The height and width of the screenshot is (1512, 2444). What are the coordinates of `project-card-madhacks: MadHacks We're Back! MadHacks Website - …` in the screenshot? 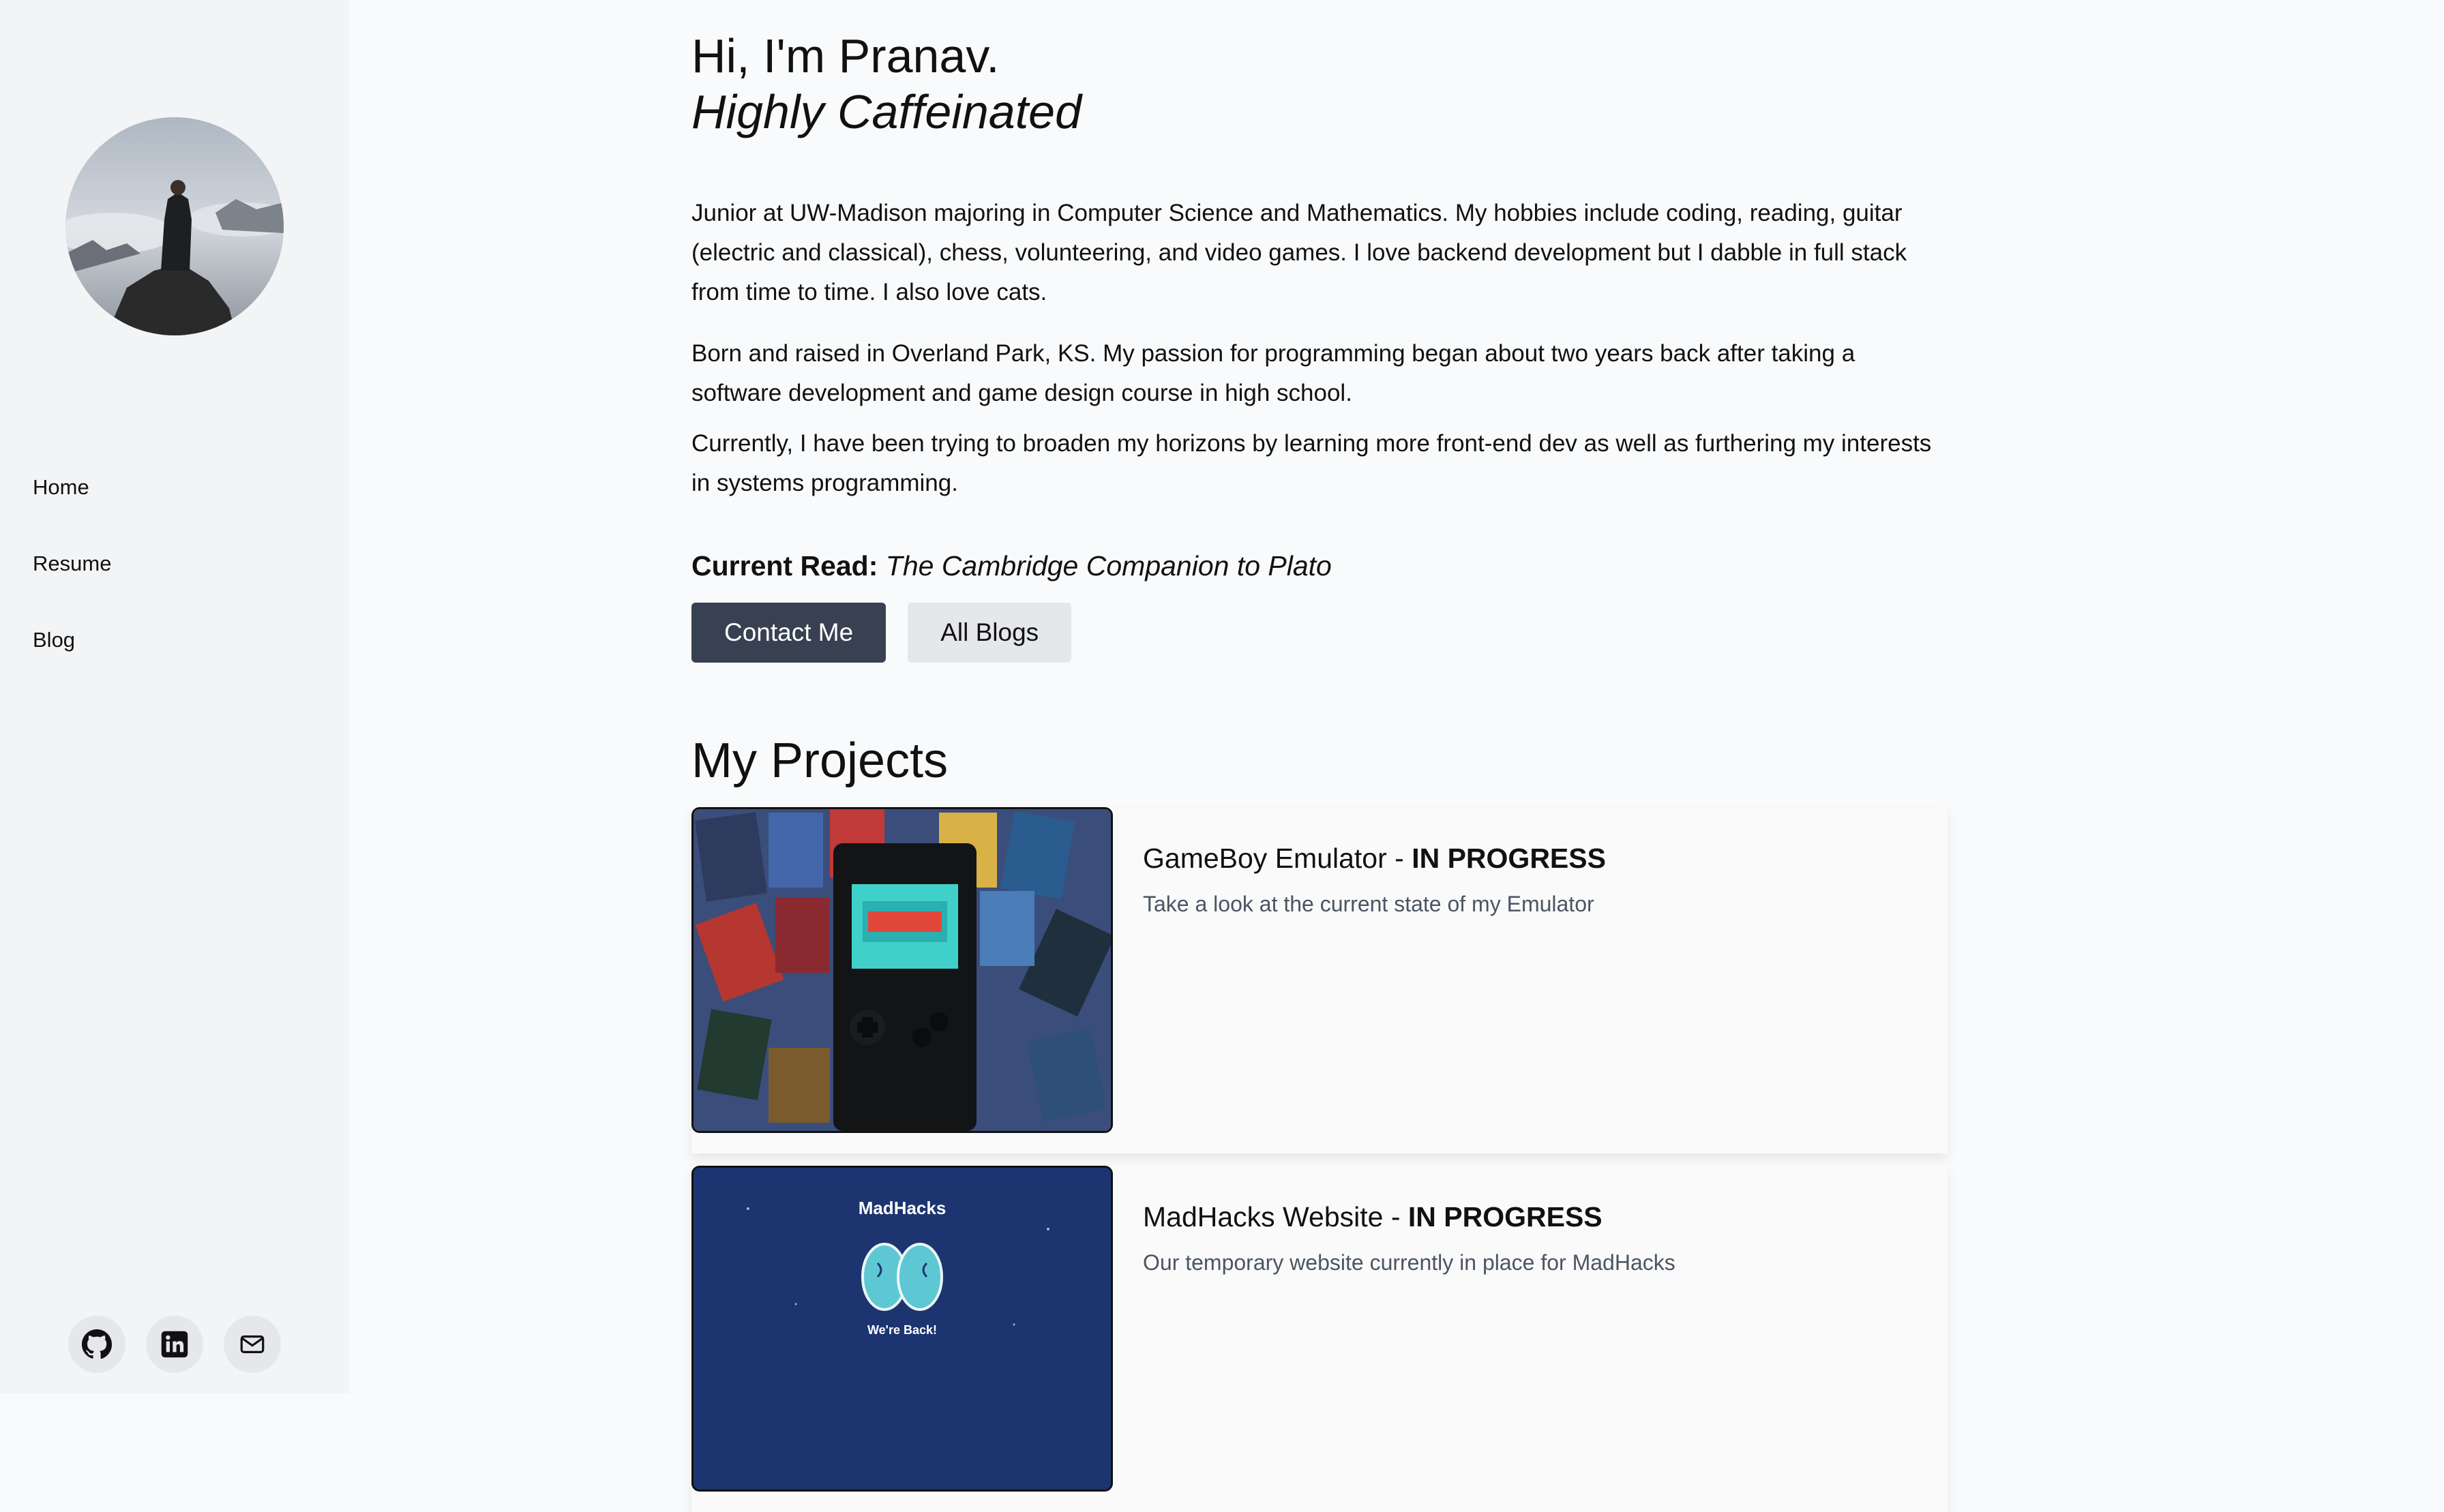 It's located at (1319, 1339).